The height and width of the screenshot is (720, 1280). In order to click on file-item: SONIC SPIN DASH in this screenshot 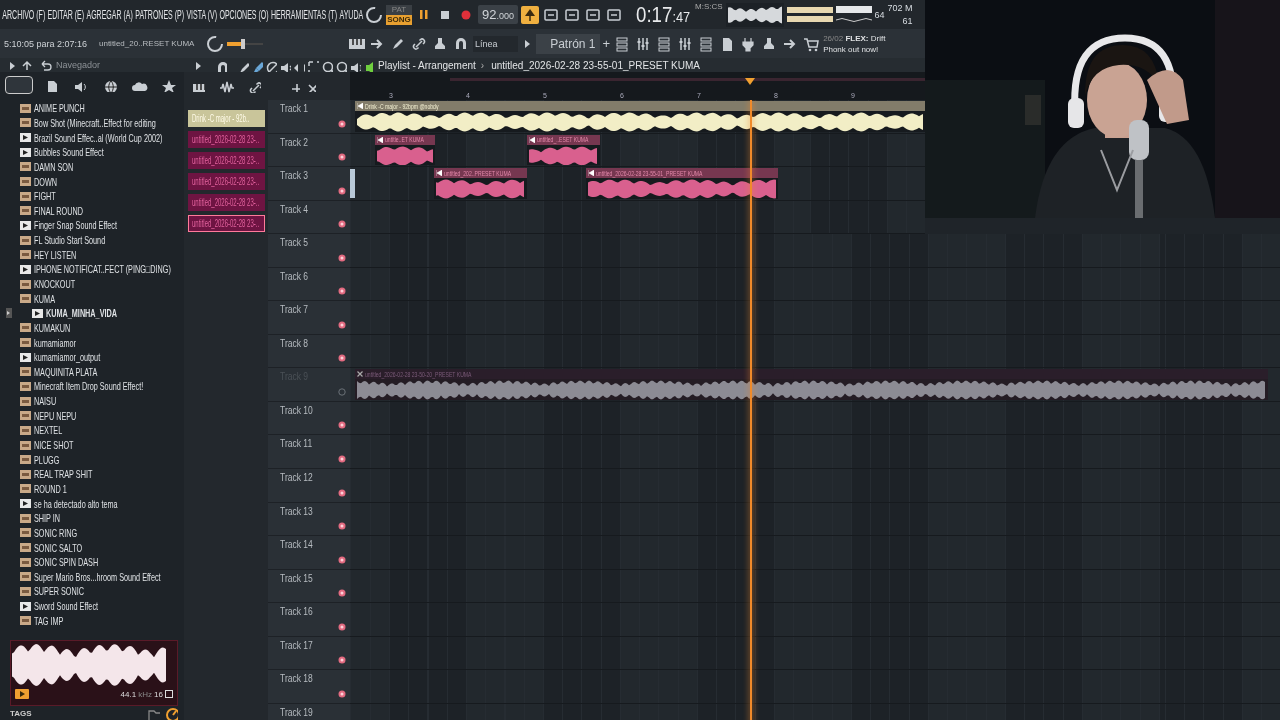, I will do `click(66, 562)`.